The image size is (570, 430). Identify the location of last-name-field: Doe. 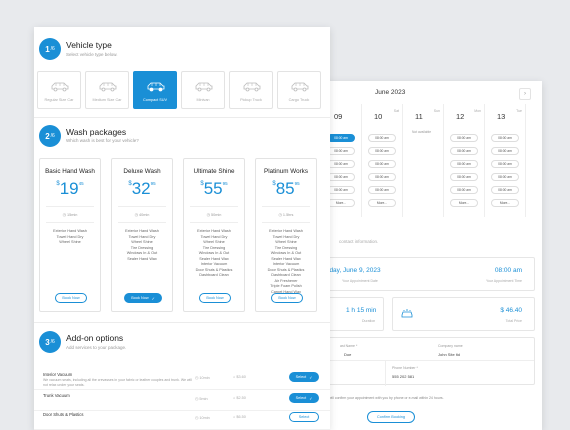
(347, 354).